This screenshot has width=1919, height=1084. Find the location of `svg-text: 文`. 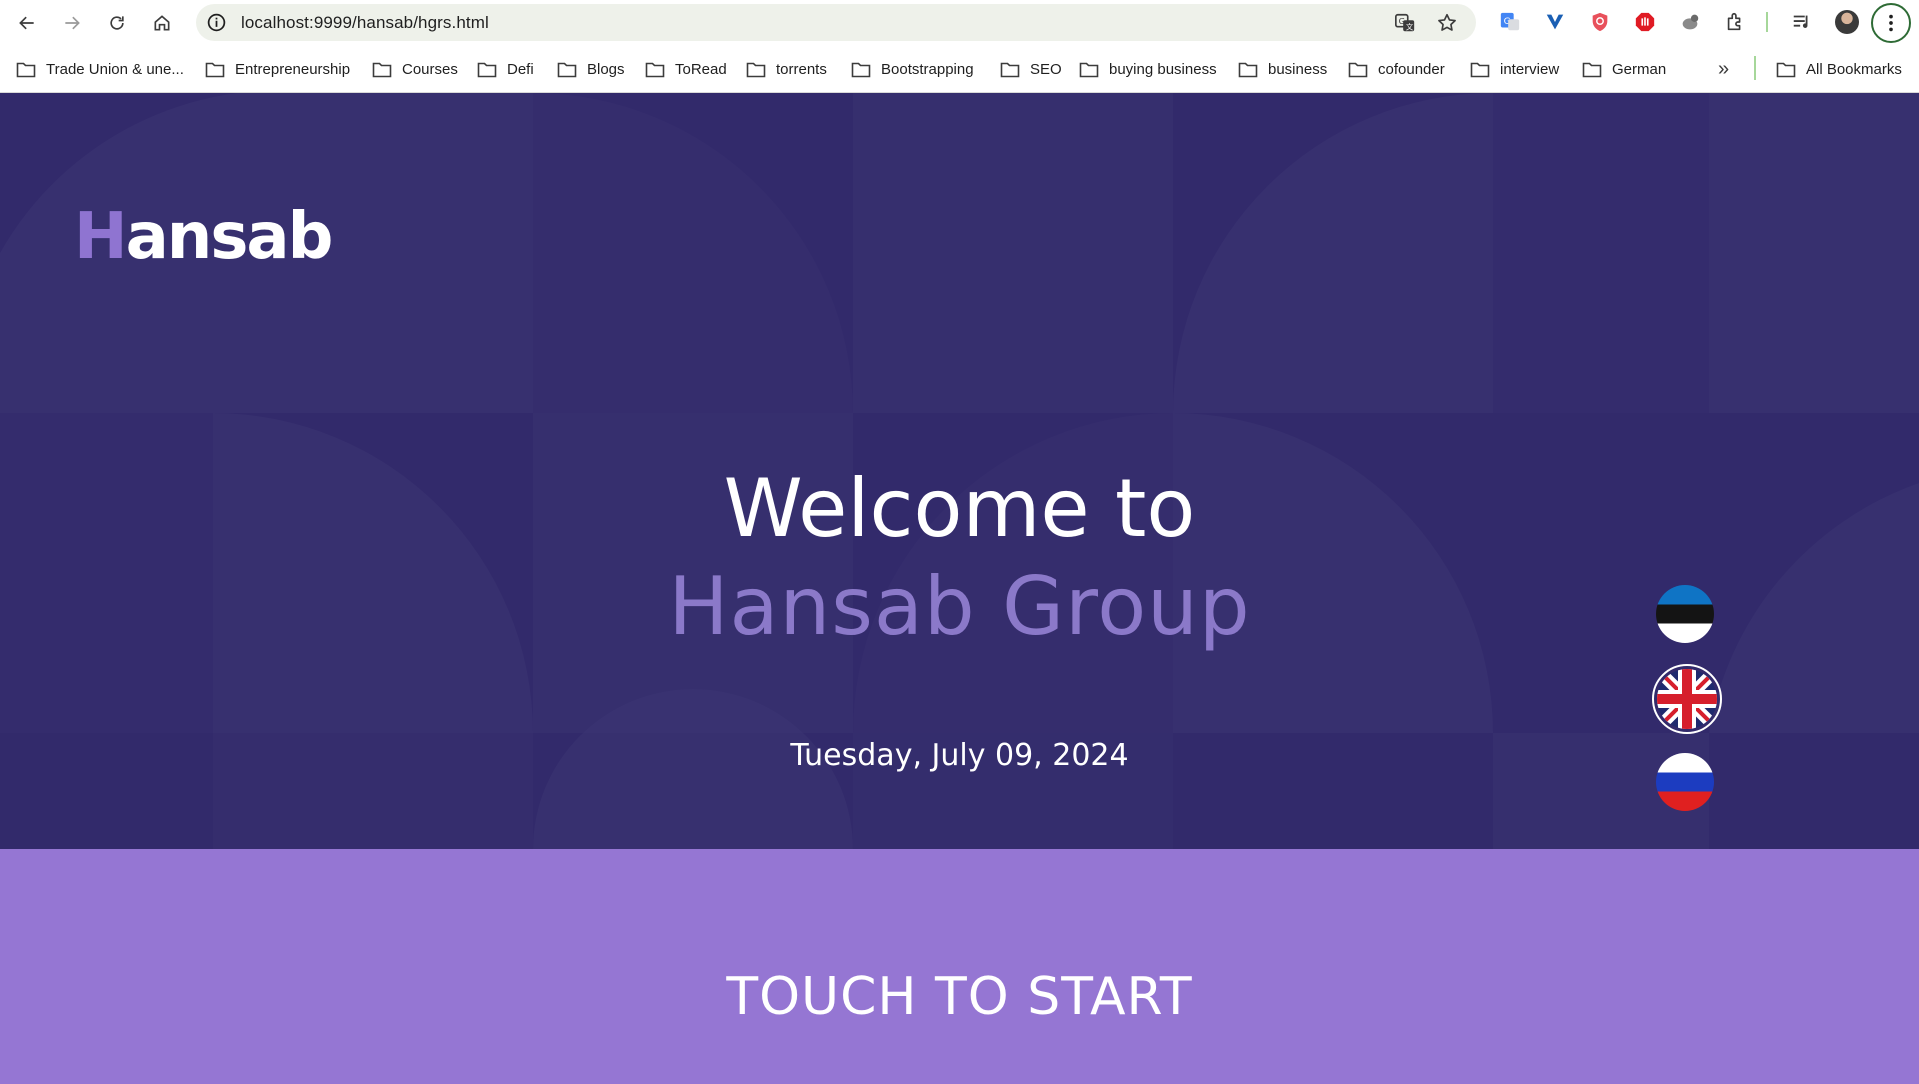

svg-text: 文 is located at coordinates (1410, 26).